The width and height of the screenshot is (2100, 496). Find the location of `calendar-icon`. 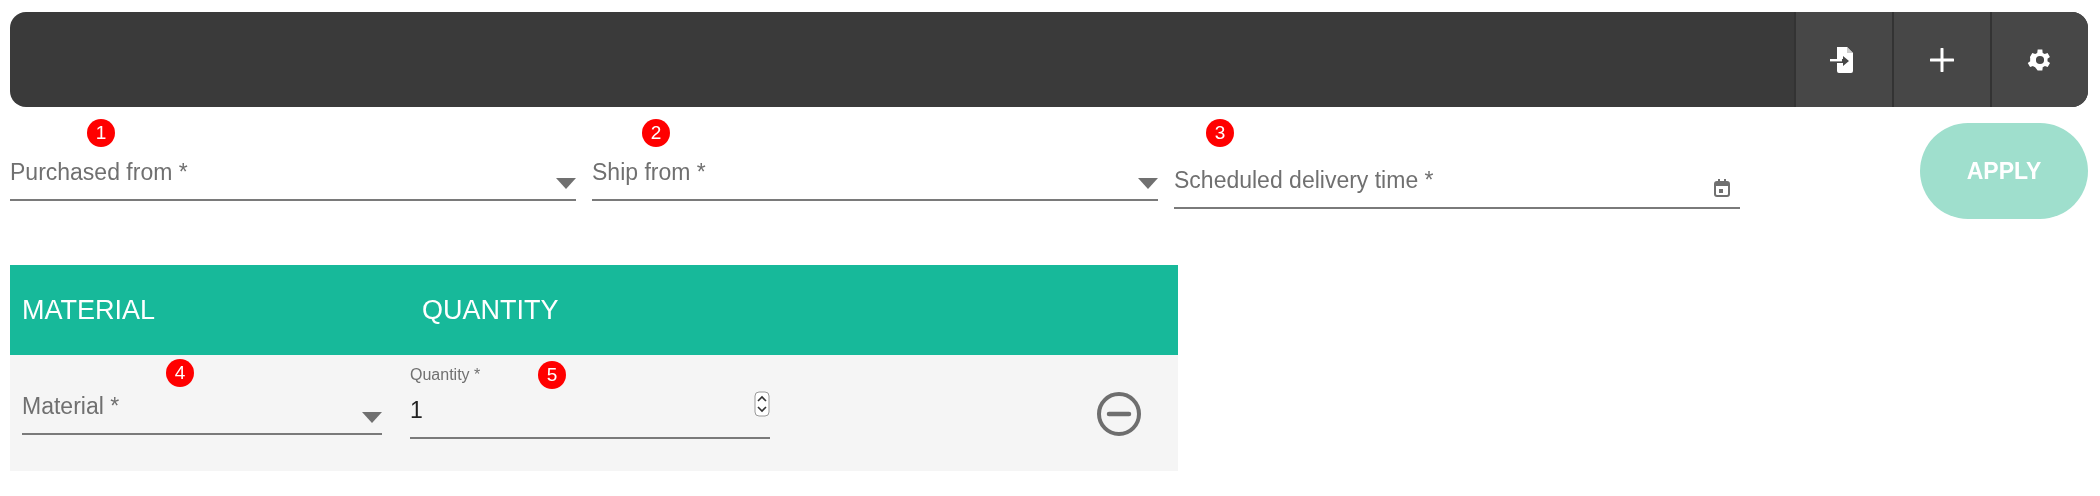

calendar-icon is located at coordinates (1722, 188).